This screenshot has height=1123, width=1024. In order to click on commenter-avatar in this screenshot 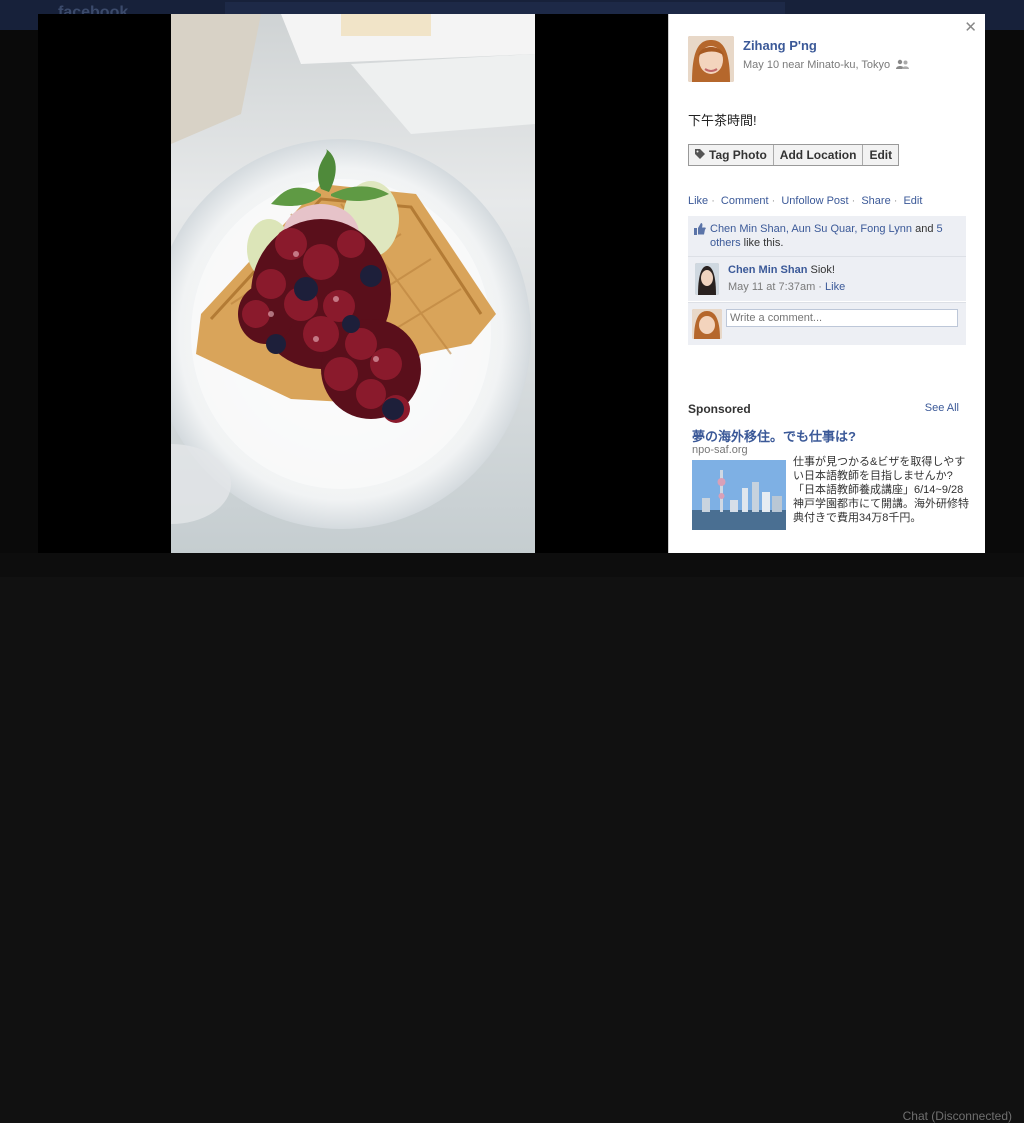, I will do `click(707, 279)`.